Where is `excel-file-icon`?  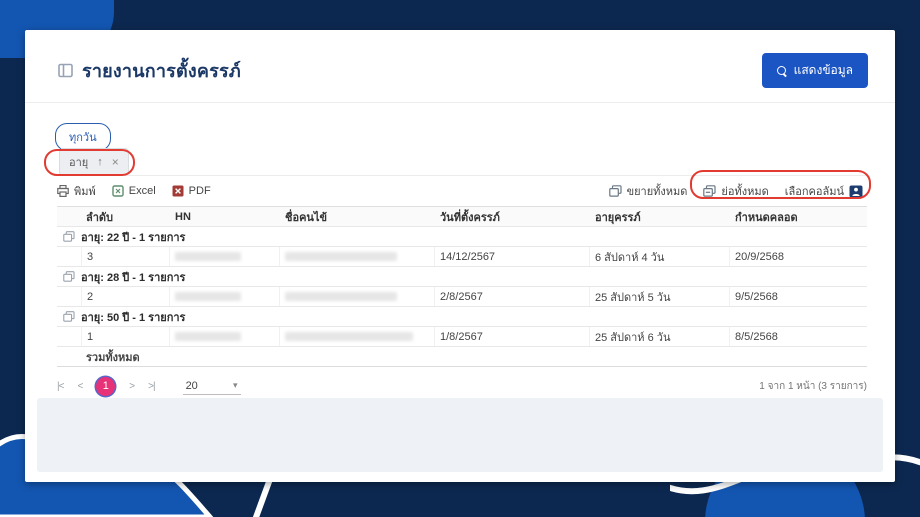 excel-file-icon is located at coordinates (118, 191).